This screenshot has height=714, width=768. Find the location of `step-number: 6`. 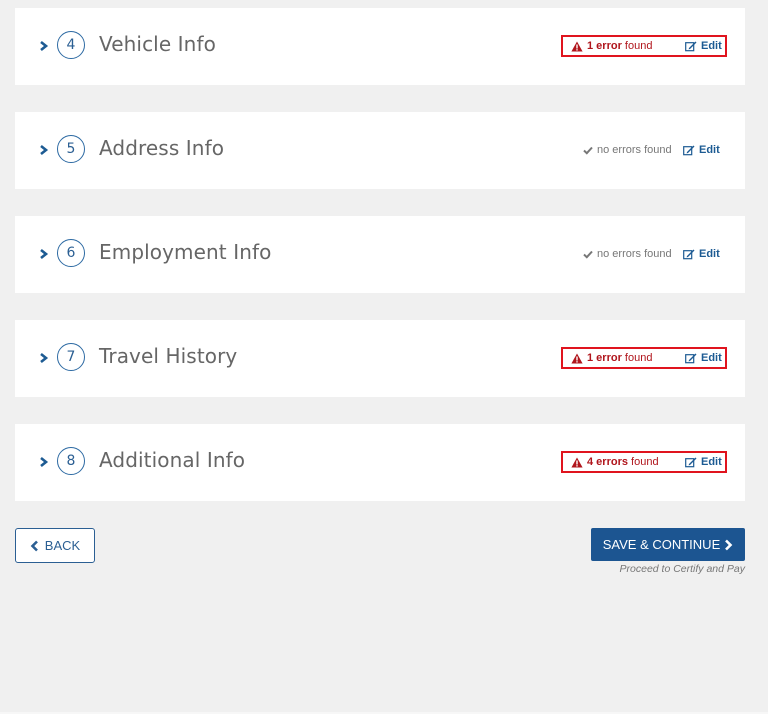

step-number: 6 is located at coordinates (71, 253).